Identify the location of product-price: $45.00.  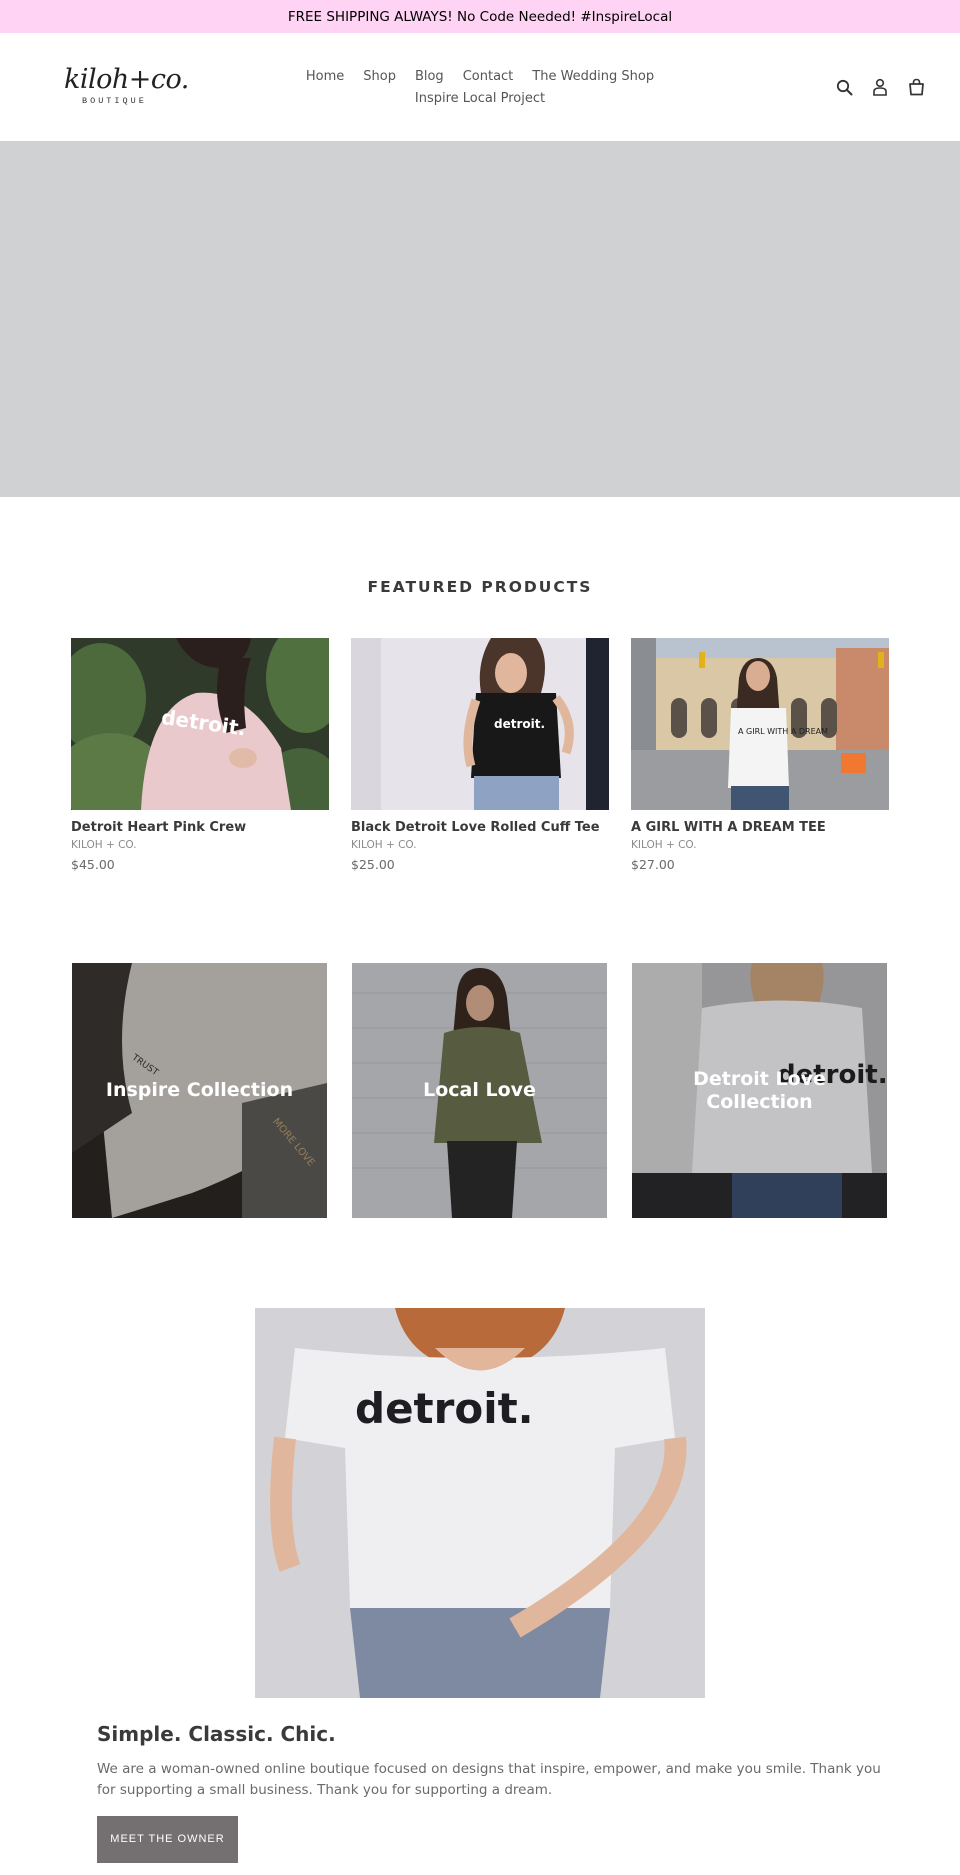
(93, 864).